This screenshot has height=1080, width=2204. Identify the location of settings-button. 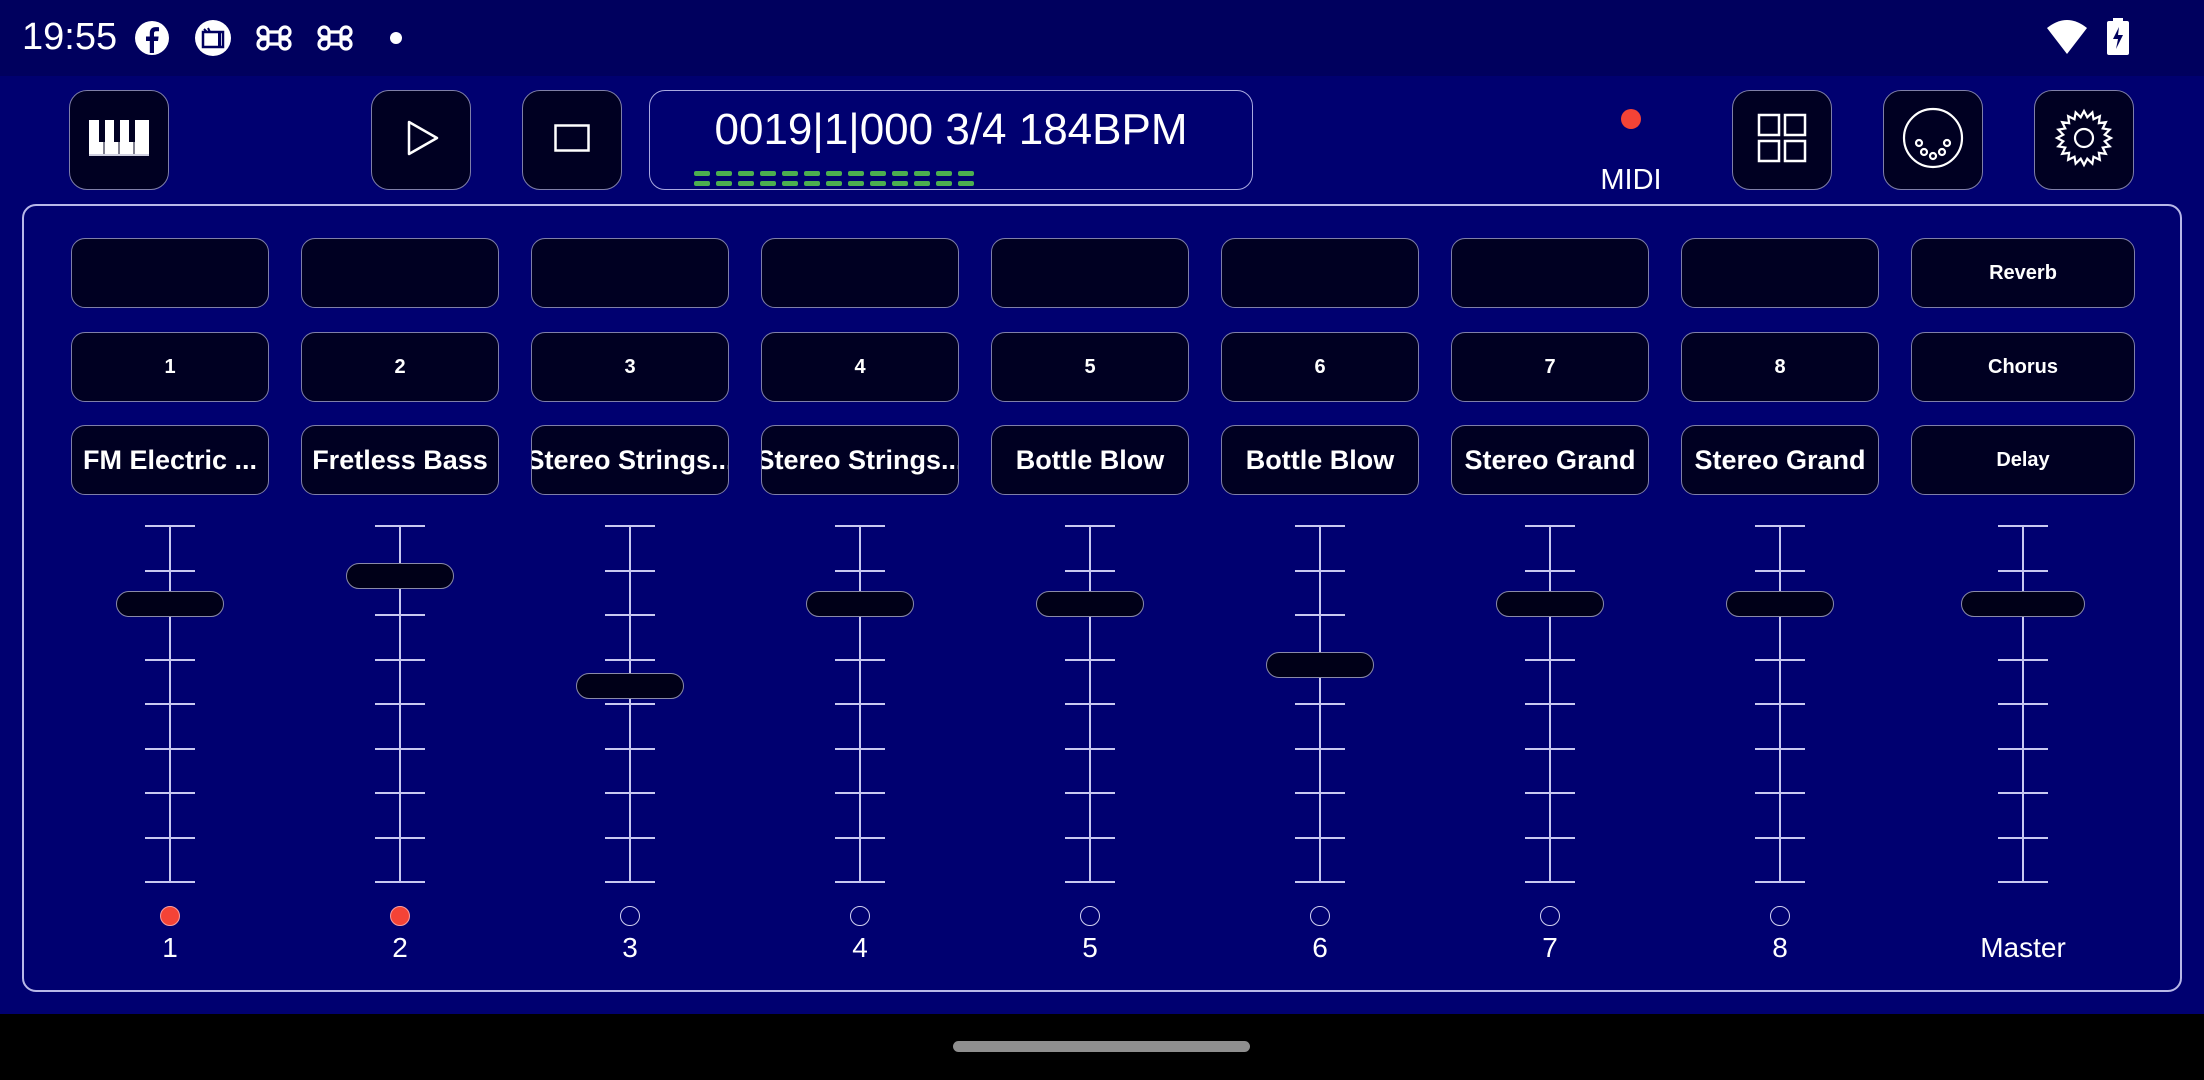
(2084, 140).